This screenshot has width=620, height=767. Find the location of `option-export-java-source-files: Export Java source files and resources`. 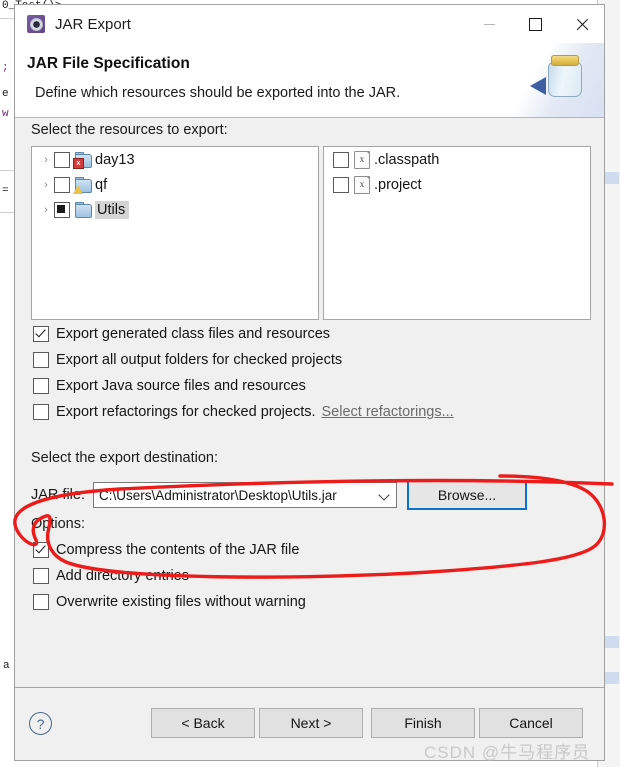

option-export-java-source-files: Export Java source files and resources is located at coordinates (169, 386).